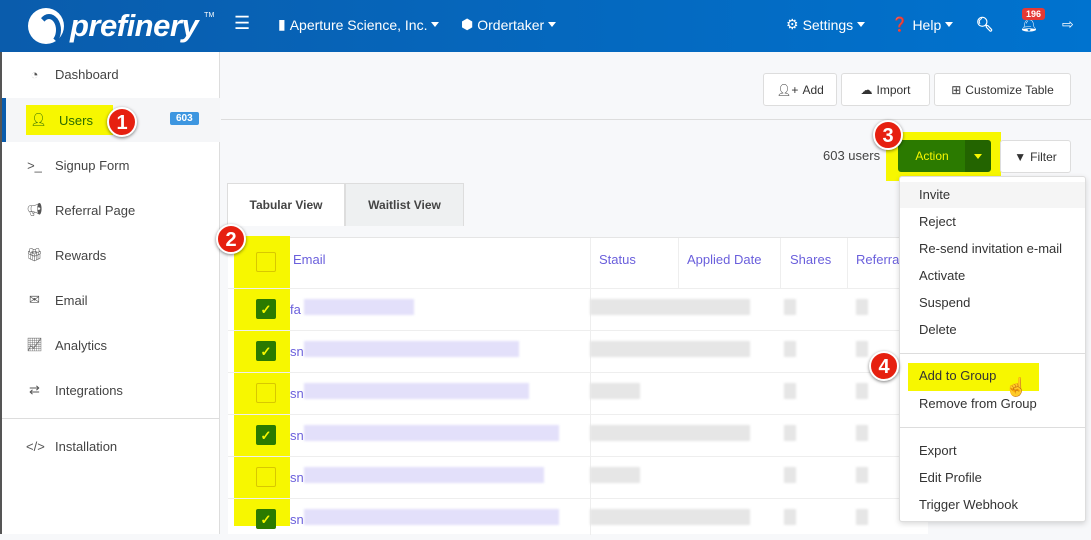 The image size is (1091, 540). What do you see at coordinates (111, 390) in the screenshot?
I see `sidebar-item-integrations: ⇄ Integrations` at bounding box center [111, 390].